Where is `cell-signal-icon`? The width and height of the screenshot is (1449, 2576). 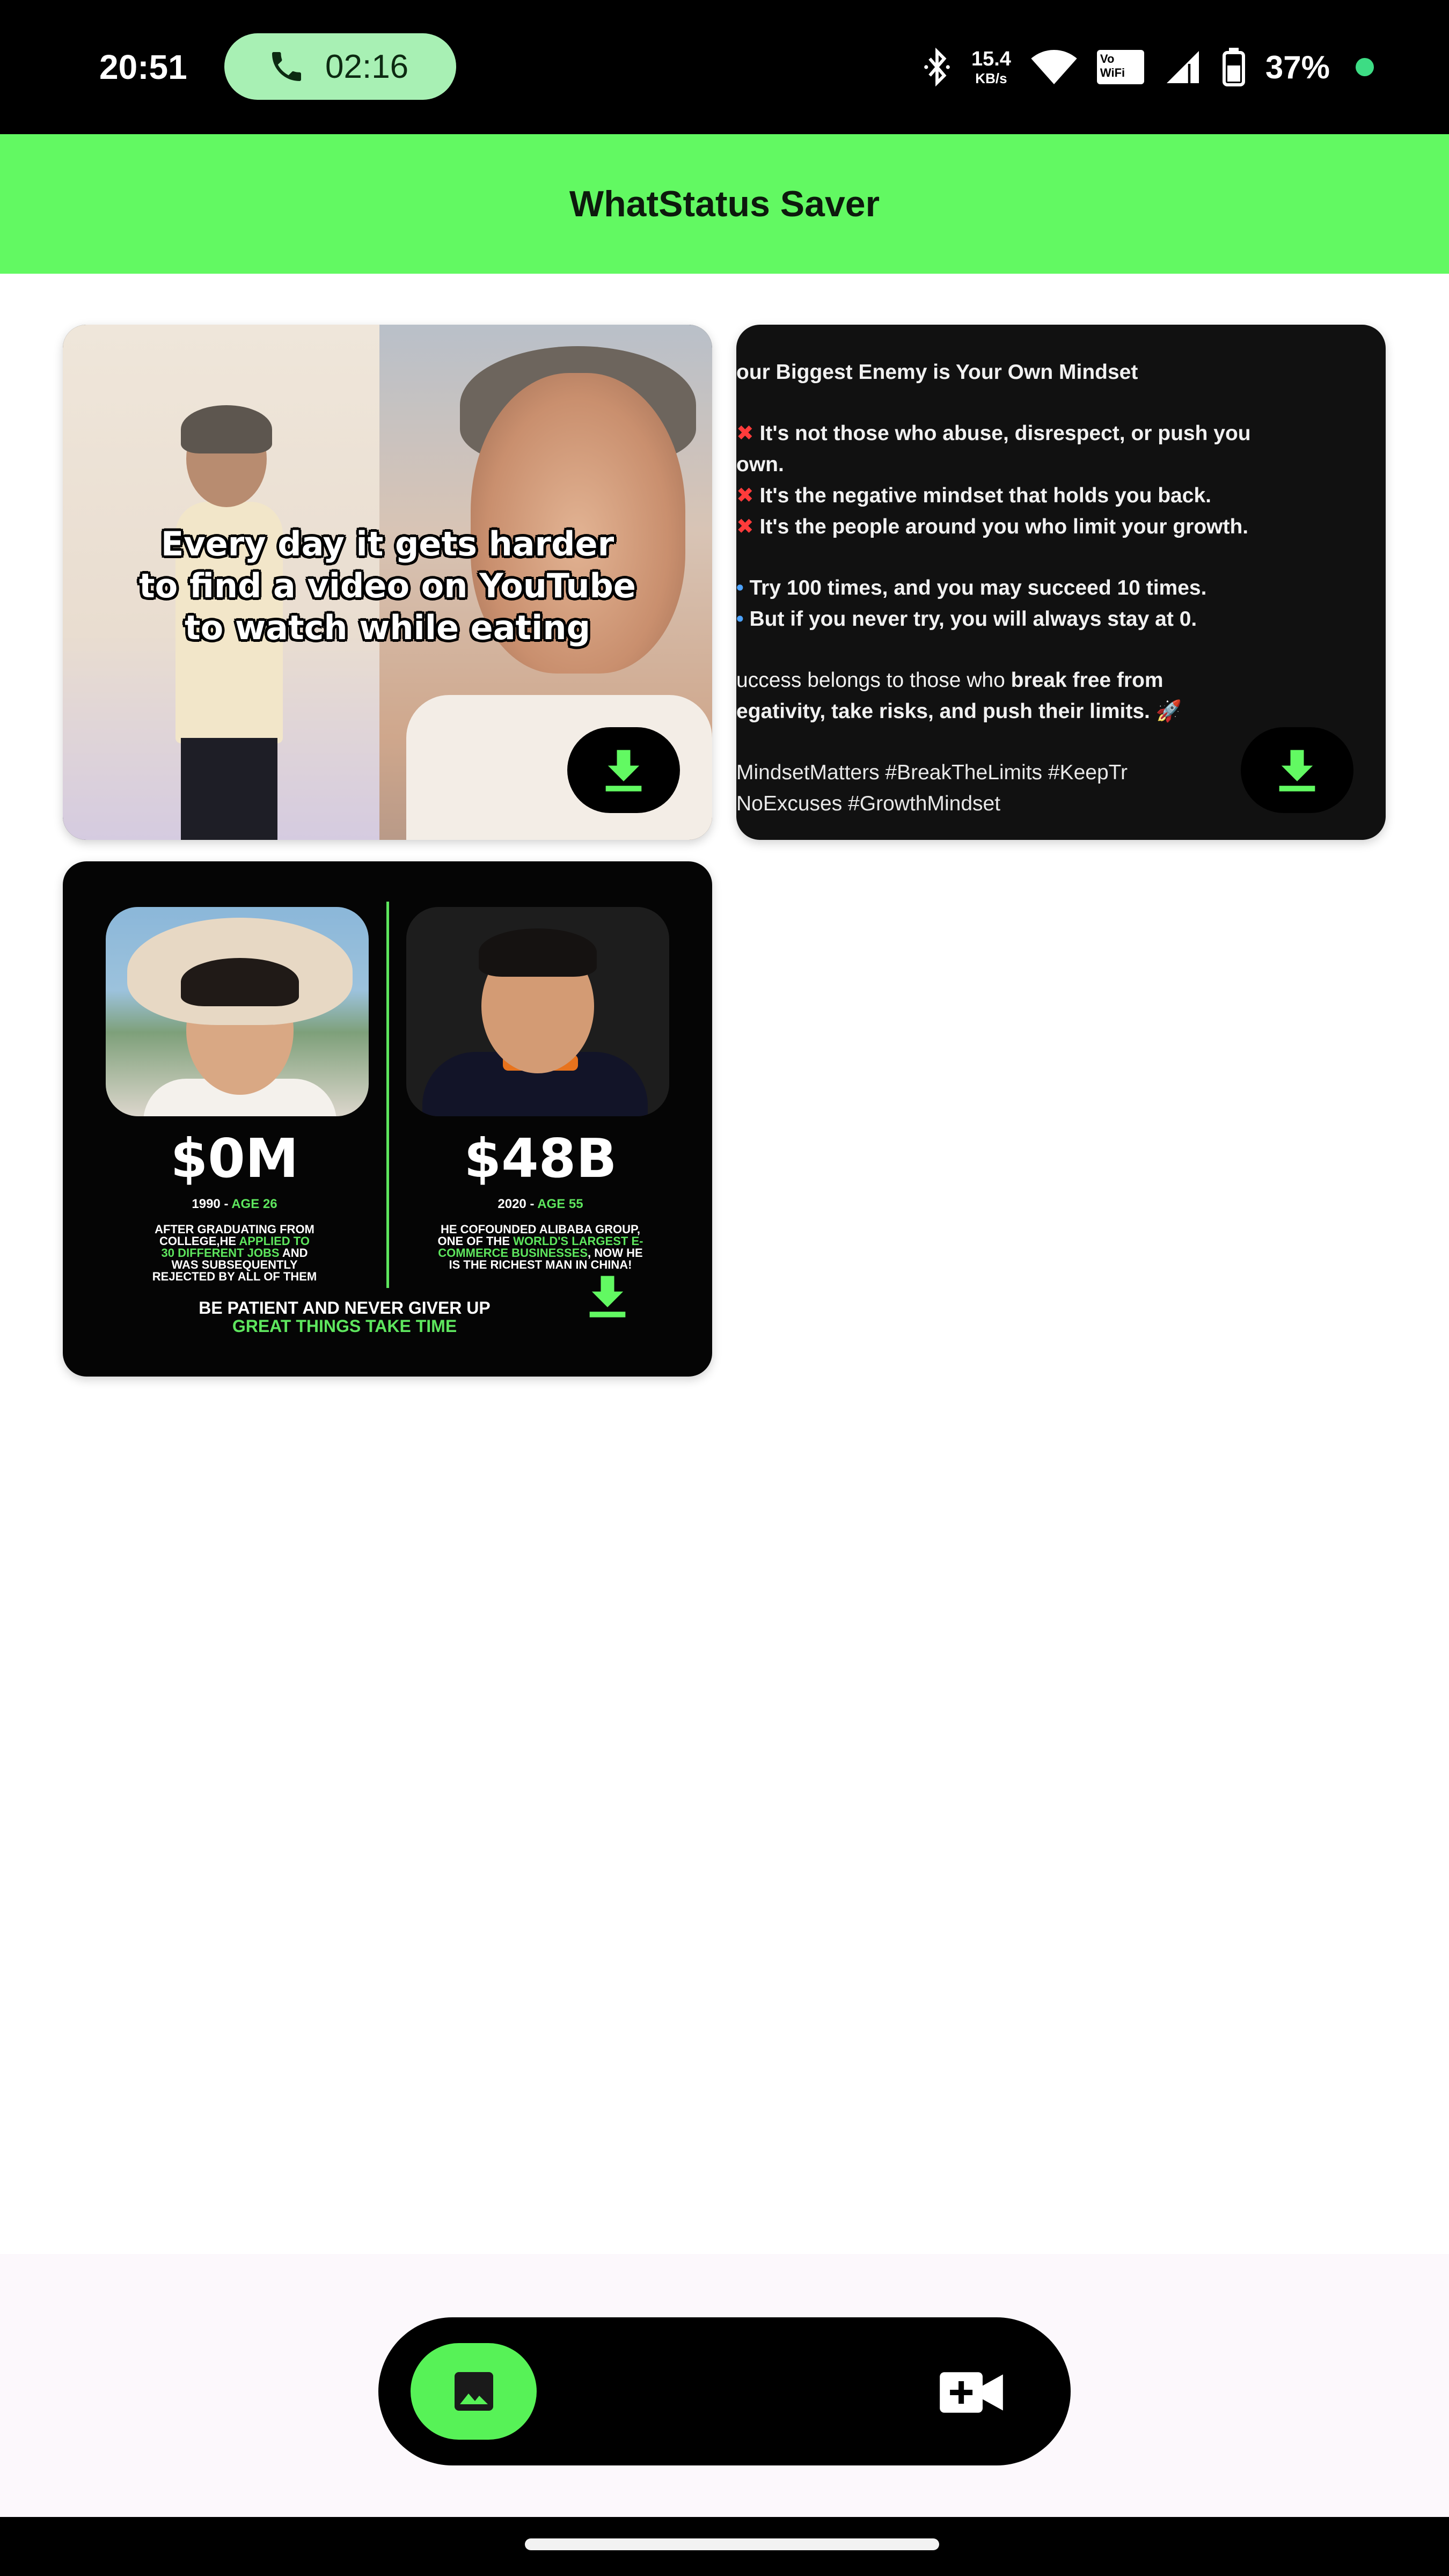
cell-signal-icon is located at coordinates (1182, 67).